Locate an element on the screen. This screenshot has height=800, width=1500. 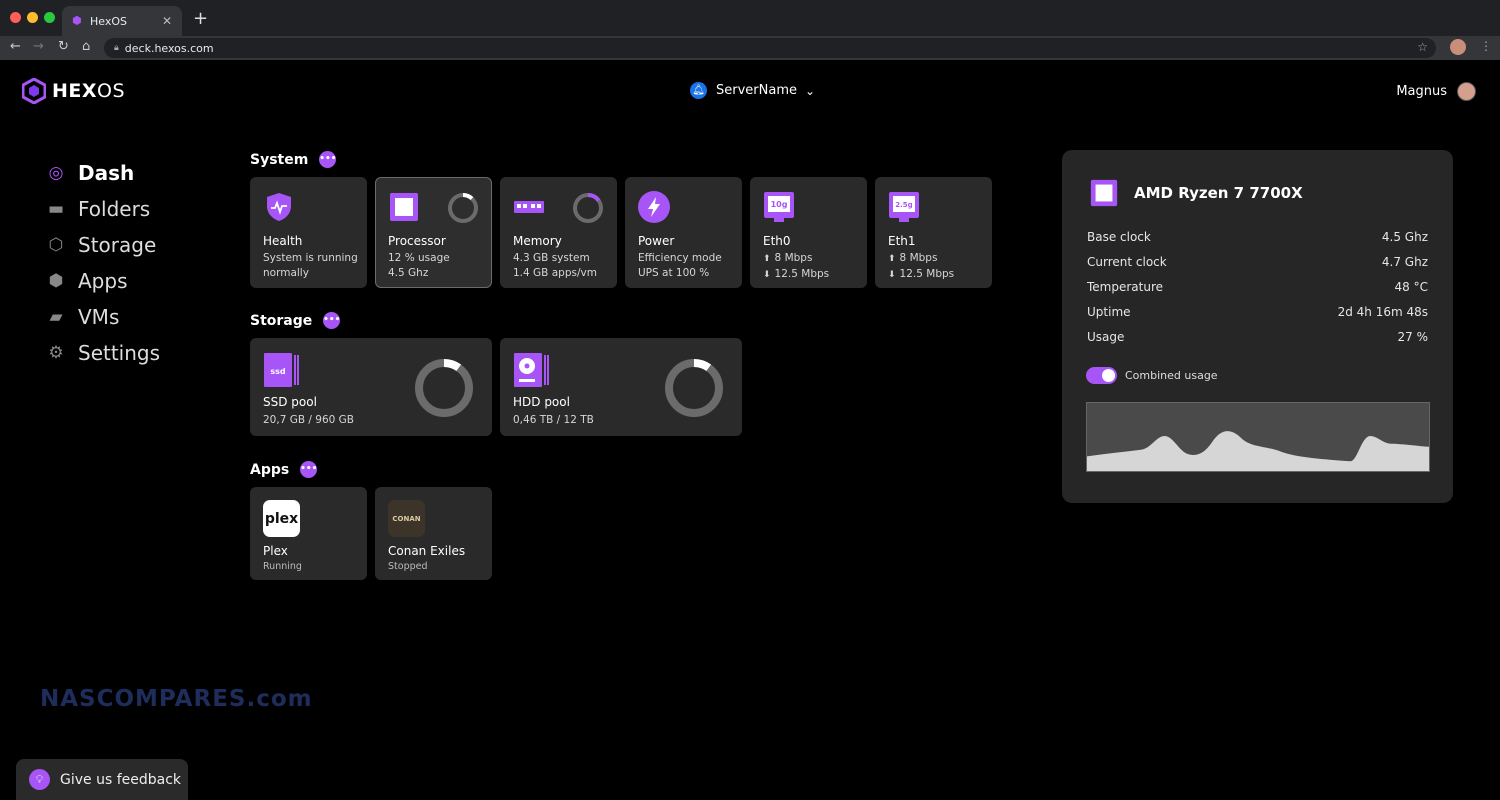
plex-logo-icon: plex is located at coordinates (281, 518).